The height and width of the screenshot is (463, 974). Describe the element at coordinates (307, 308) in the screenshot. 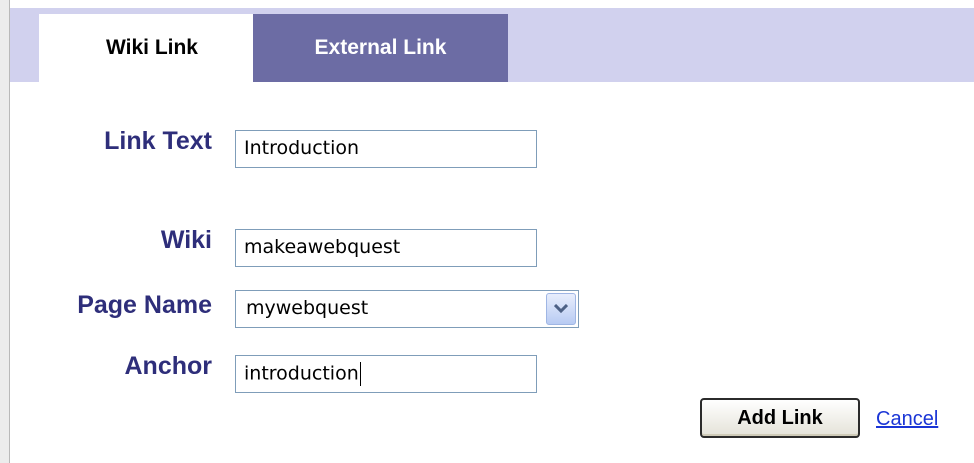

I see `page-name-selected-value: mywebquest` at that location.